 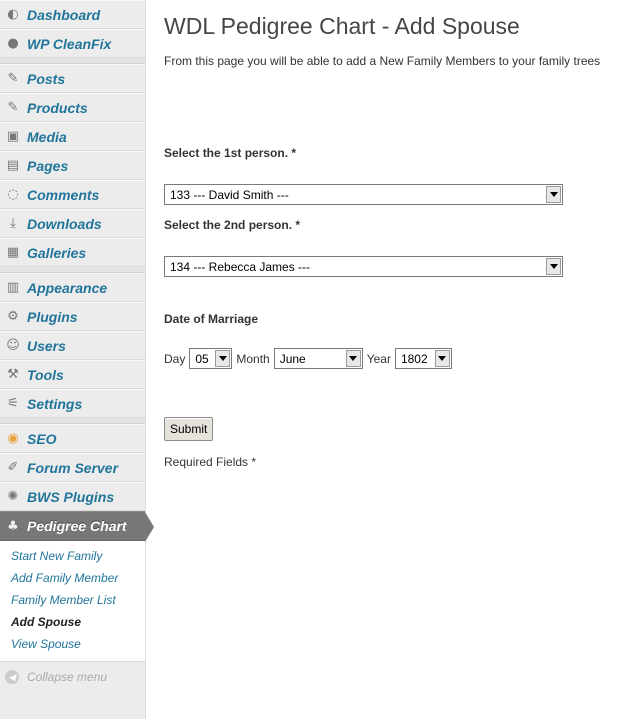 What do you see at coordinates (211, 358) in the screenshot?
I see `day-select: 05` at bounding box center [211, 358].